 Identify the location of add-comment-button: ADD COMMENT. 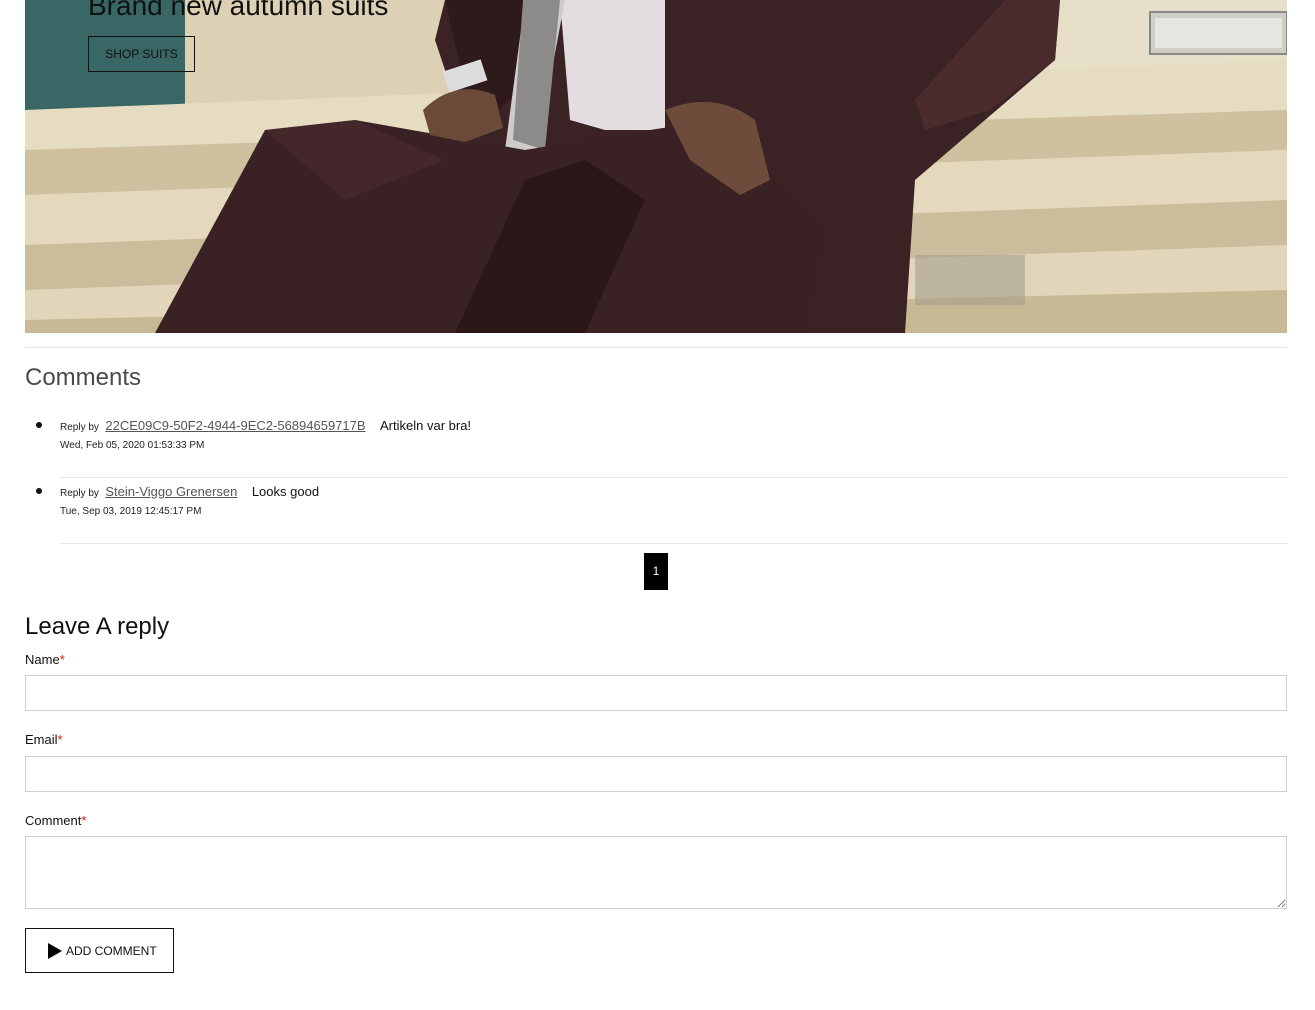
(99, 950).